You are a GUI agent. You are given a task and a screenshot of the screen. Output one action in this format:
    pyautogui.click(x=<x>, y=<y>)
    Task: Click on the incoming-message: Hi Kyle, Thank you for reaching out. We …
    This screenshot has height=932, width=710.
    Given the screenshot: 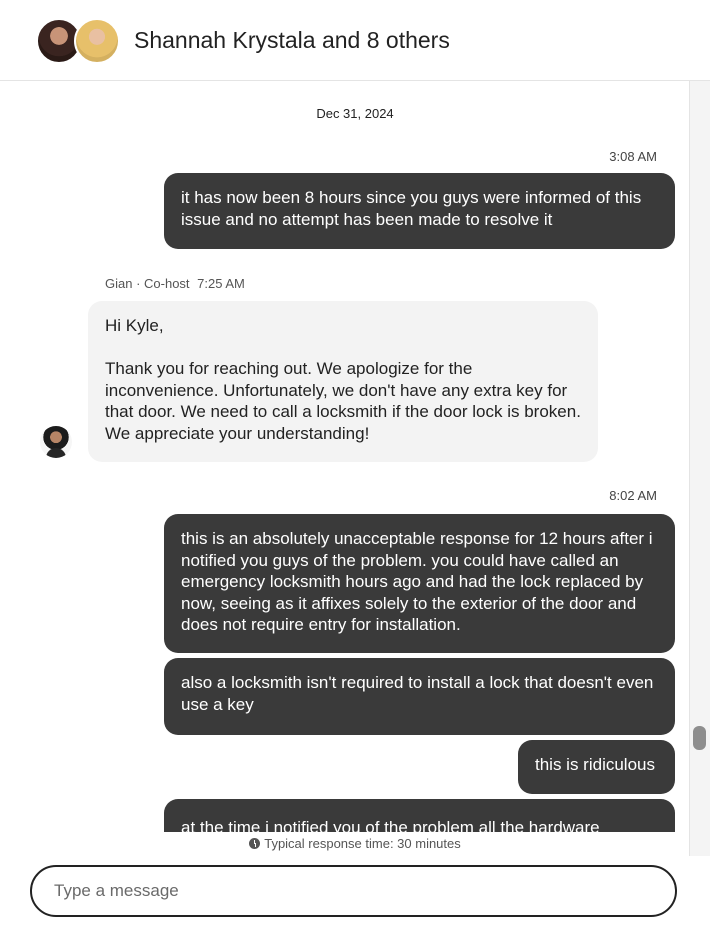 What is the action you would take?
    pyautogui.click(x=343, y=381)
    